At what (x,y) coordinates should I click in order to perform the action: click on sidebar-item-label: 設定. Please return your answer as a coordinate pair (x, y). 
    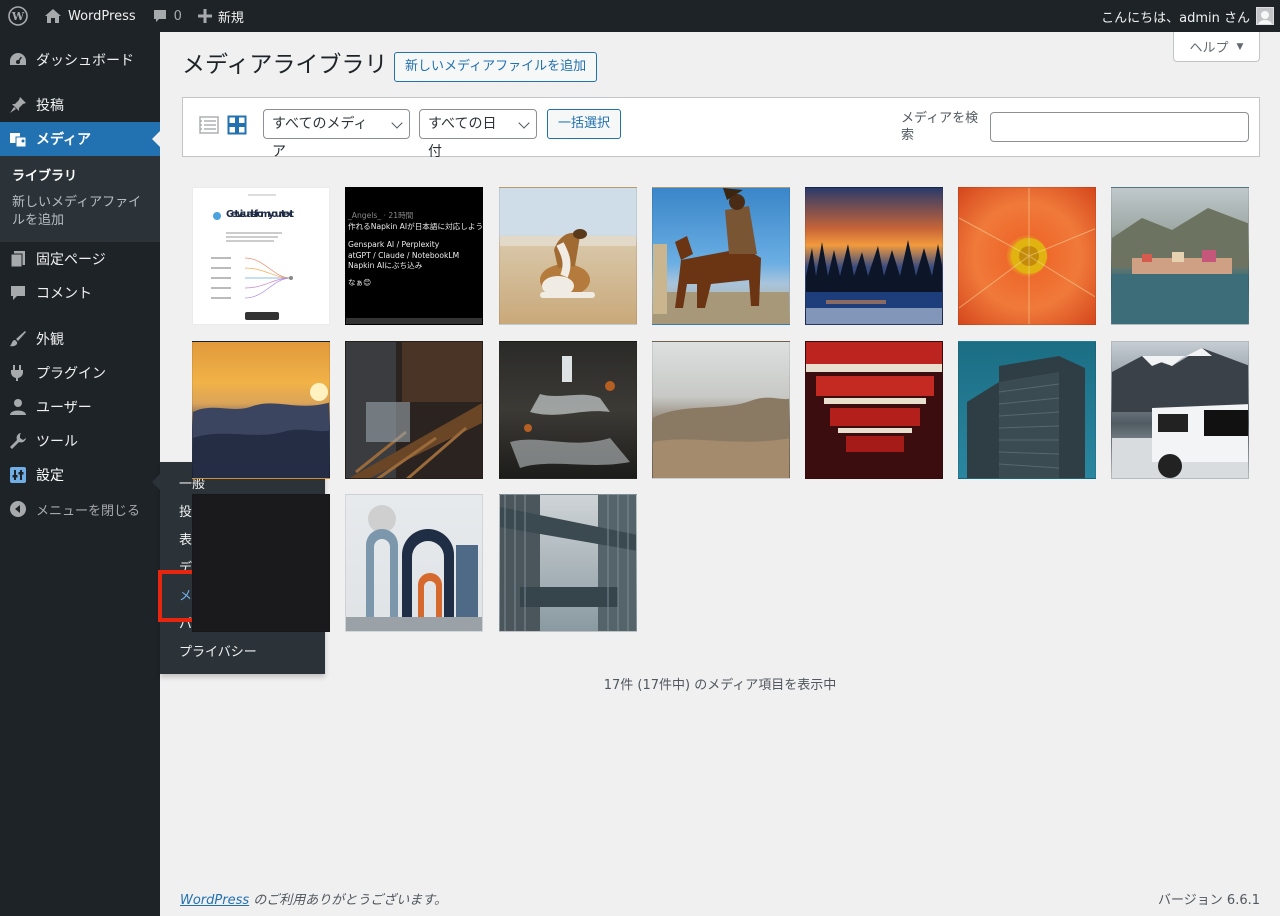
    Looking at the image, I should click on (50, 476).